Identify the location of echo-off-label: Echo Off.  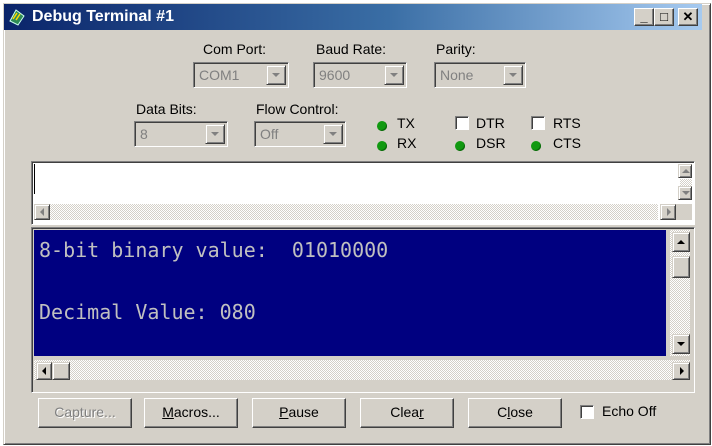
(629, 411).